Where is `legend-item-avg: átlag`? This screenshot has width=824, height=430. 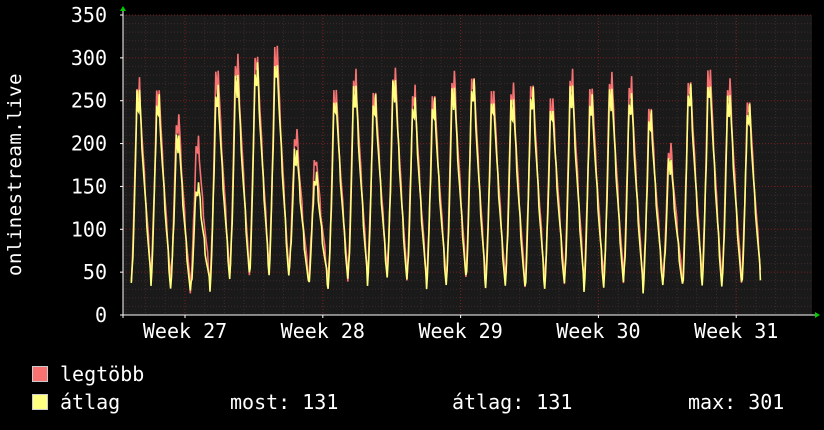
legend-item-avg: átlag is located at coordinates (76, 402).